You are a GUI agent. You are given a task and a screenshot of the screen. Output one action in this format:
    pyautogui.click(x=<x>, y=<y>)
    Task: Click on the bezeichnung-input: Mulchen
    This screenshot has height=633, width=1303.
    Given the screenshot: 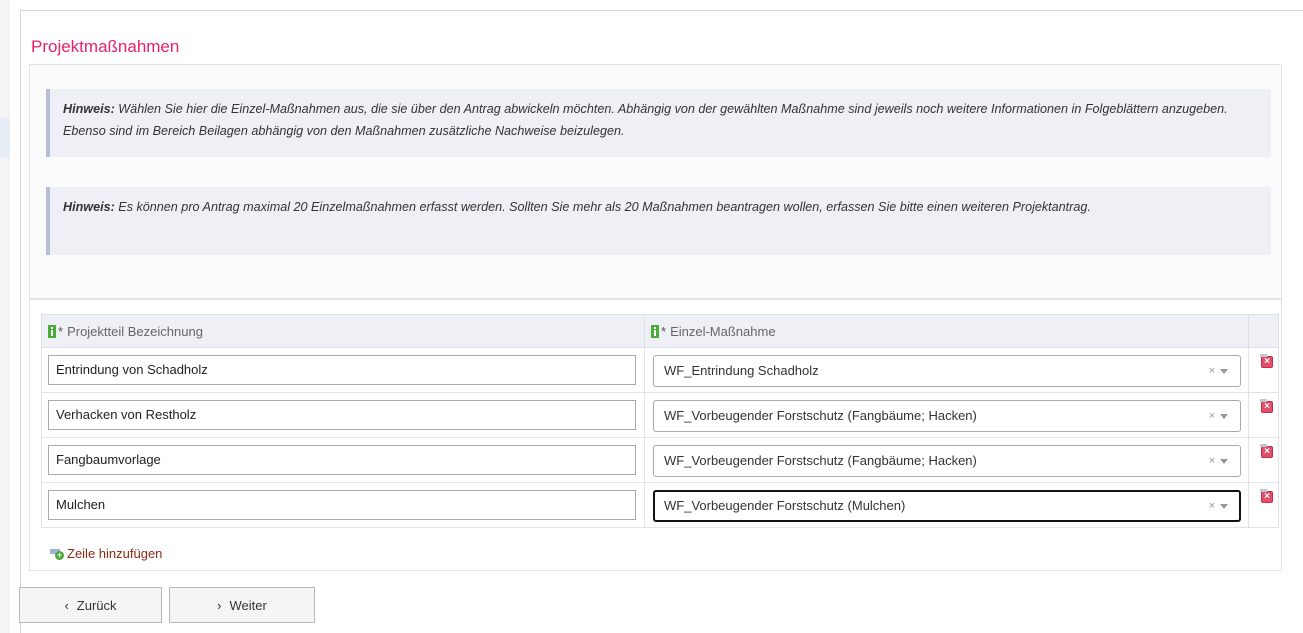 What is the action you would take?
    pyautogui.click(x=342, y=505)
    